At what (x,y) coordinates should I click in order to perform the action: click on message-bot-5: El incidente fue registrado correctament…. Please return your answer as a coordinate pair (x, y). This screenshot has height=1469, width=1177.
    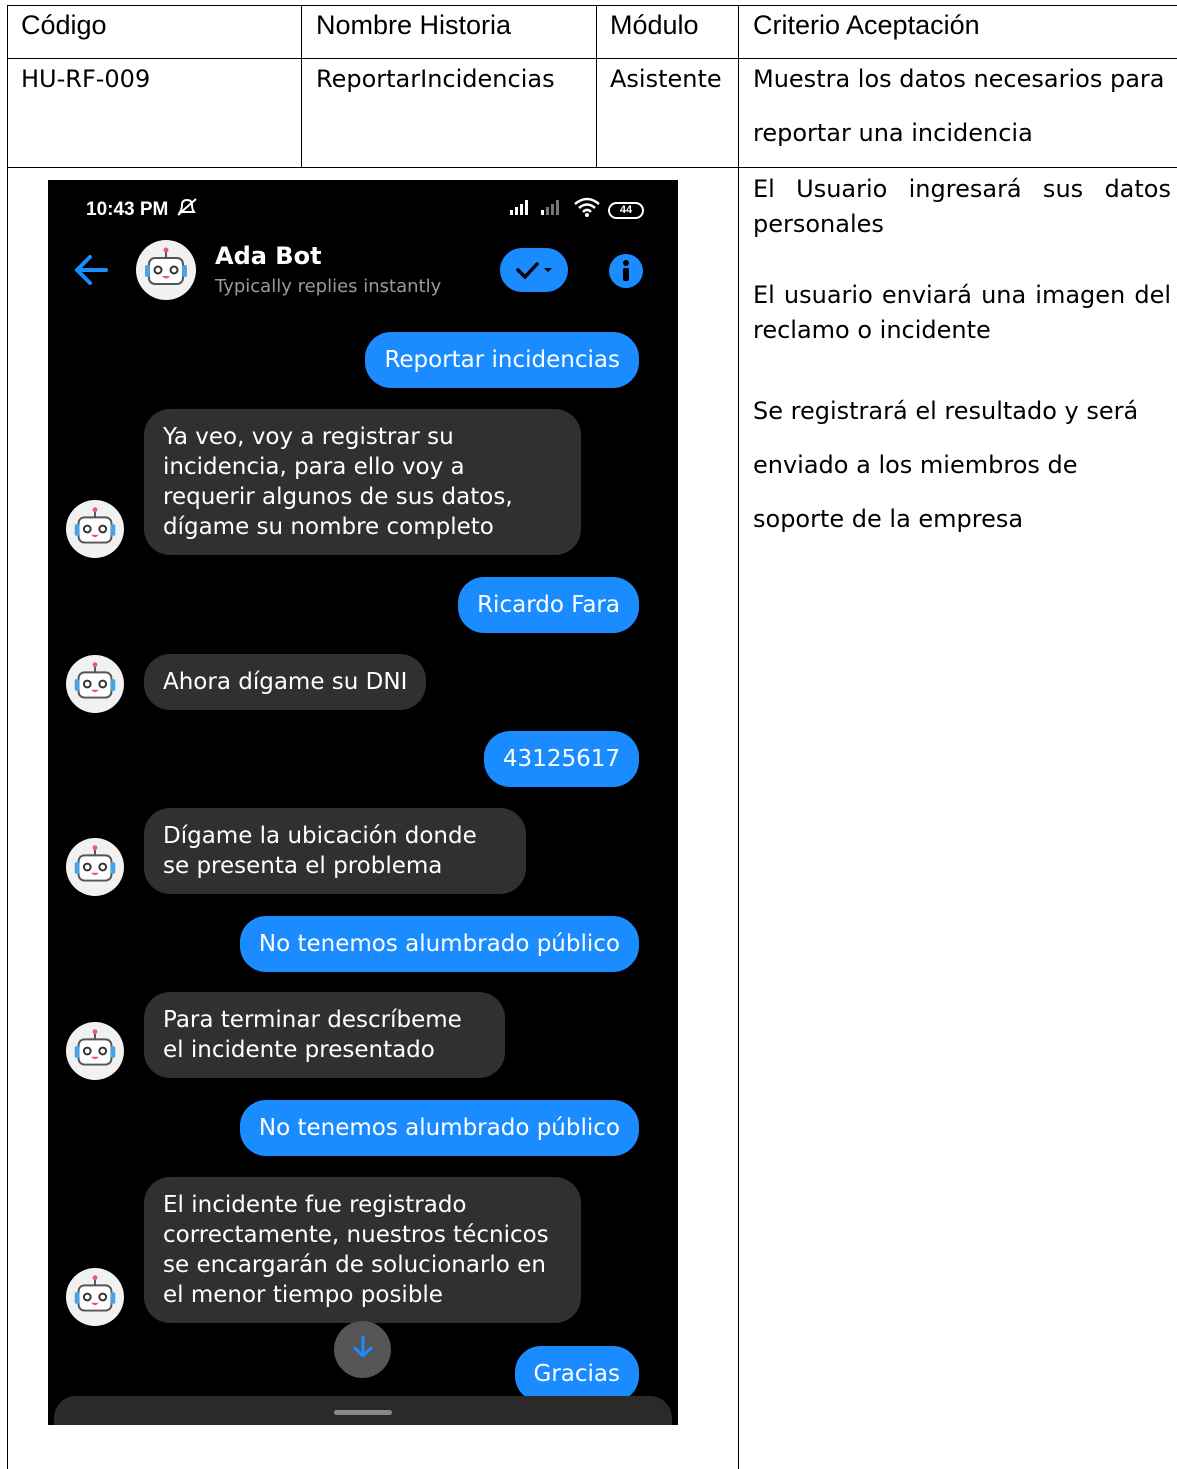
    Looking at the image, I should click on (362, 1250).